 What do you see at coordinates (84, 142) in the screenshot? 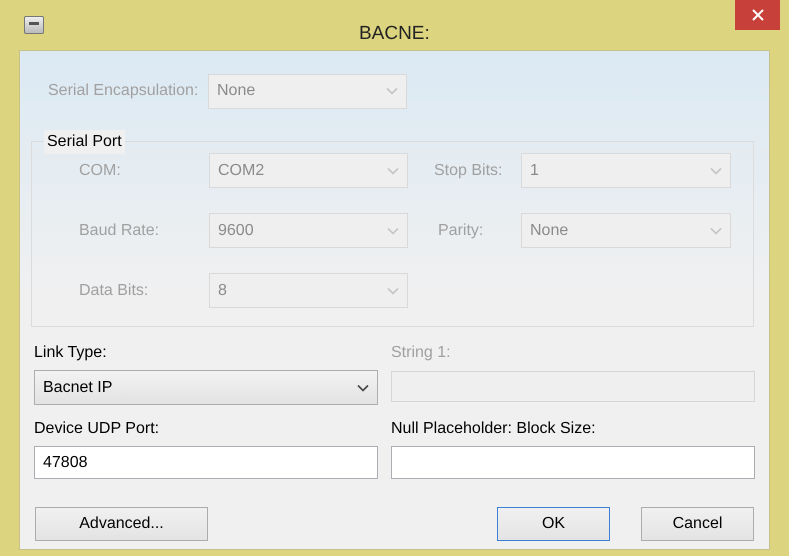
I see `group-title: Serial Port` at bounding box center [84, 142].